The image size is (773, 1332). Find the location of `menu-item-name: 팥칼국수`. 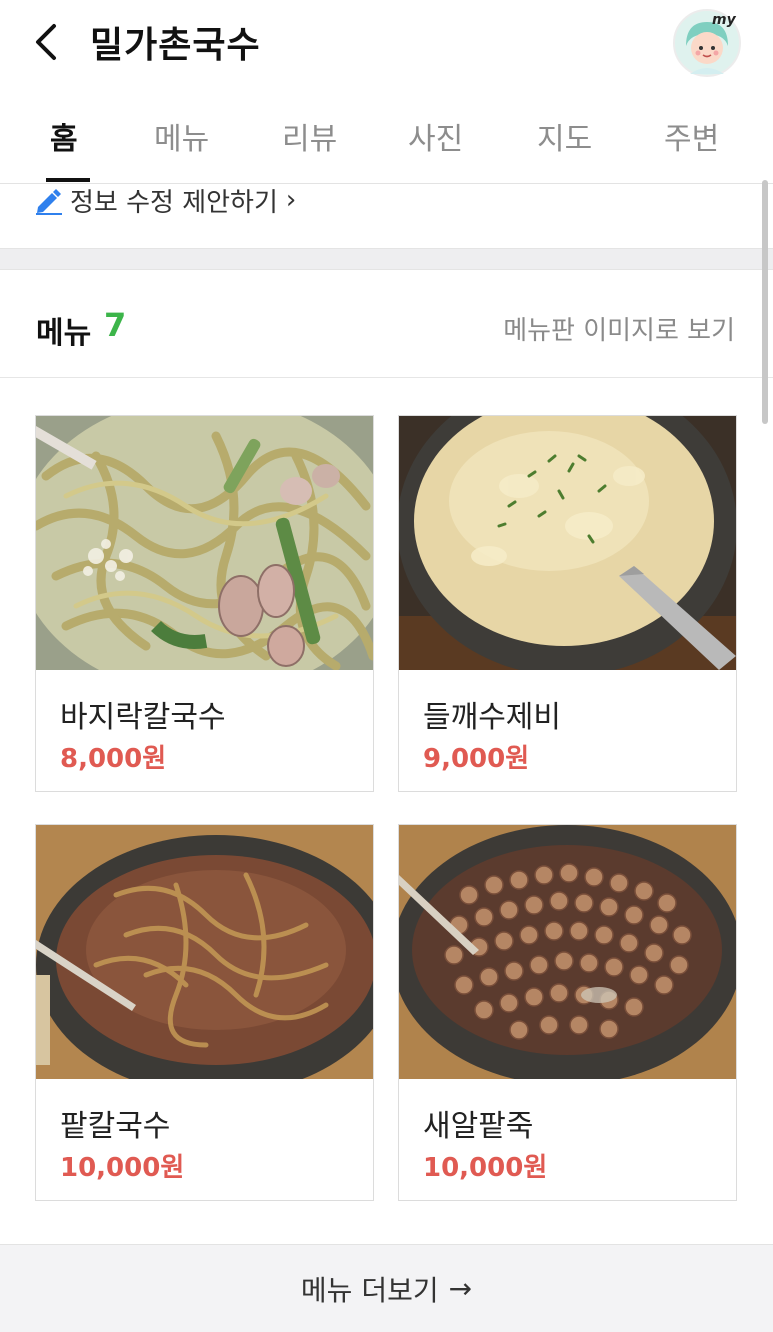

menu-item-name: 팥칼국수 is located at coordinates (115, 1126).